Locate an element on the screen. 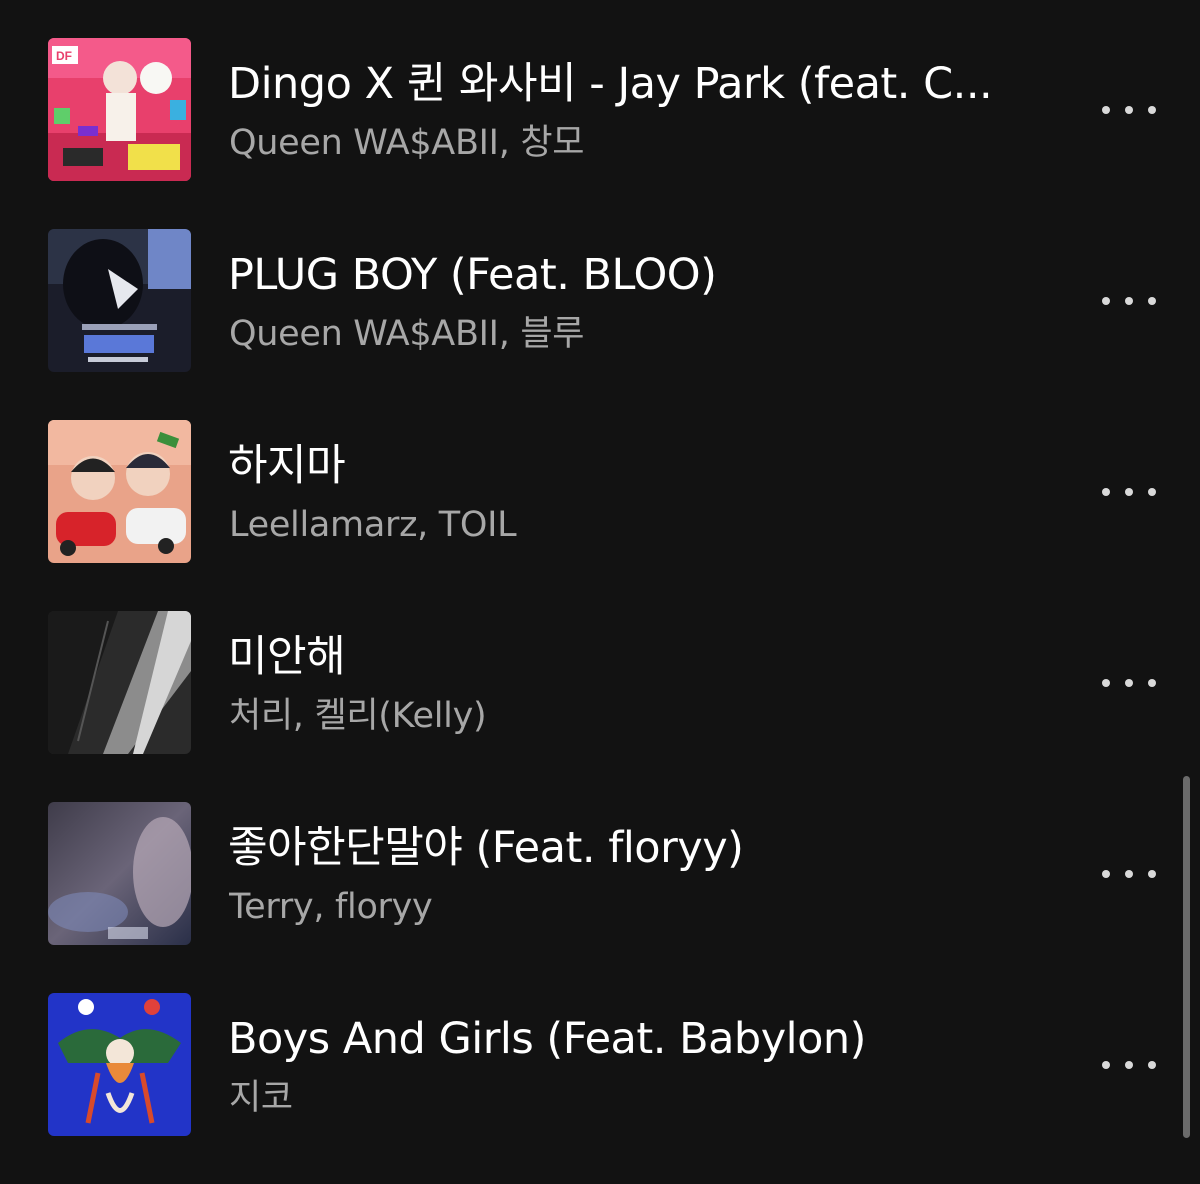 The image size is (1200, 1184). track-artist: Leellamarz, TOIL is located at coordinates (609, 525).